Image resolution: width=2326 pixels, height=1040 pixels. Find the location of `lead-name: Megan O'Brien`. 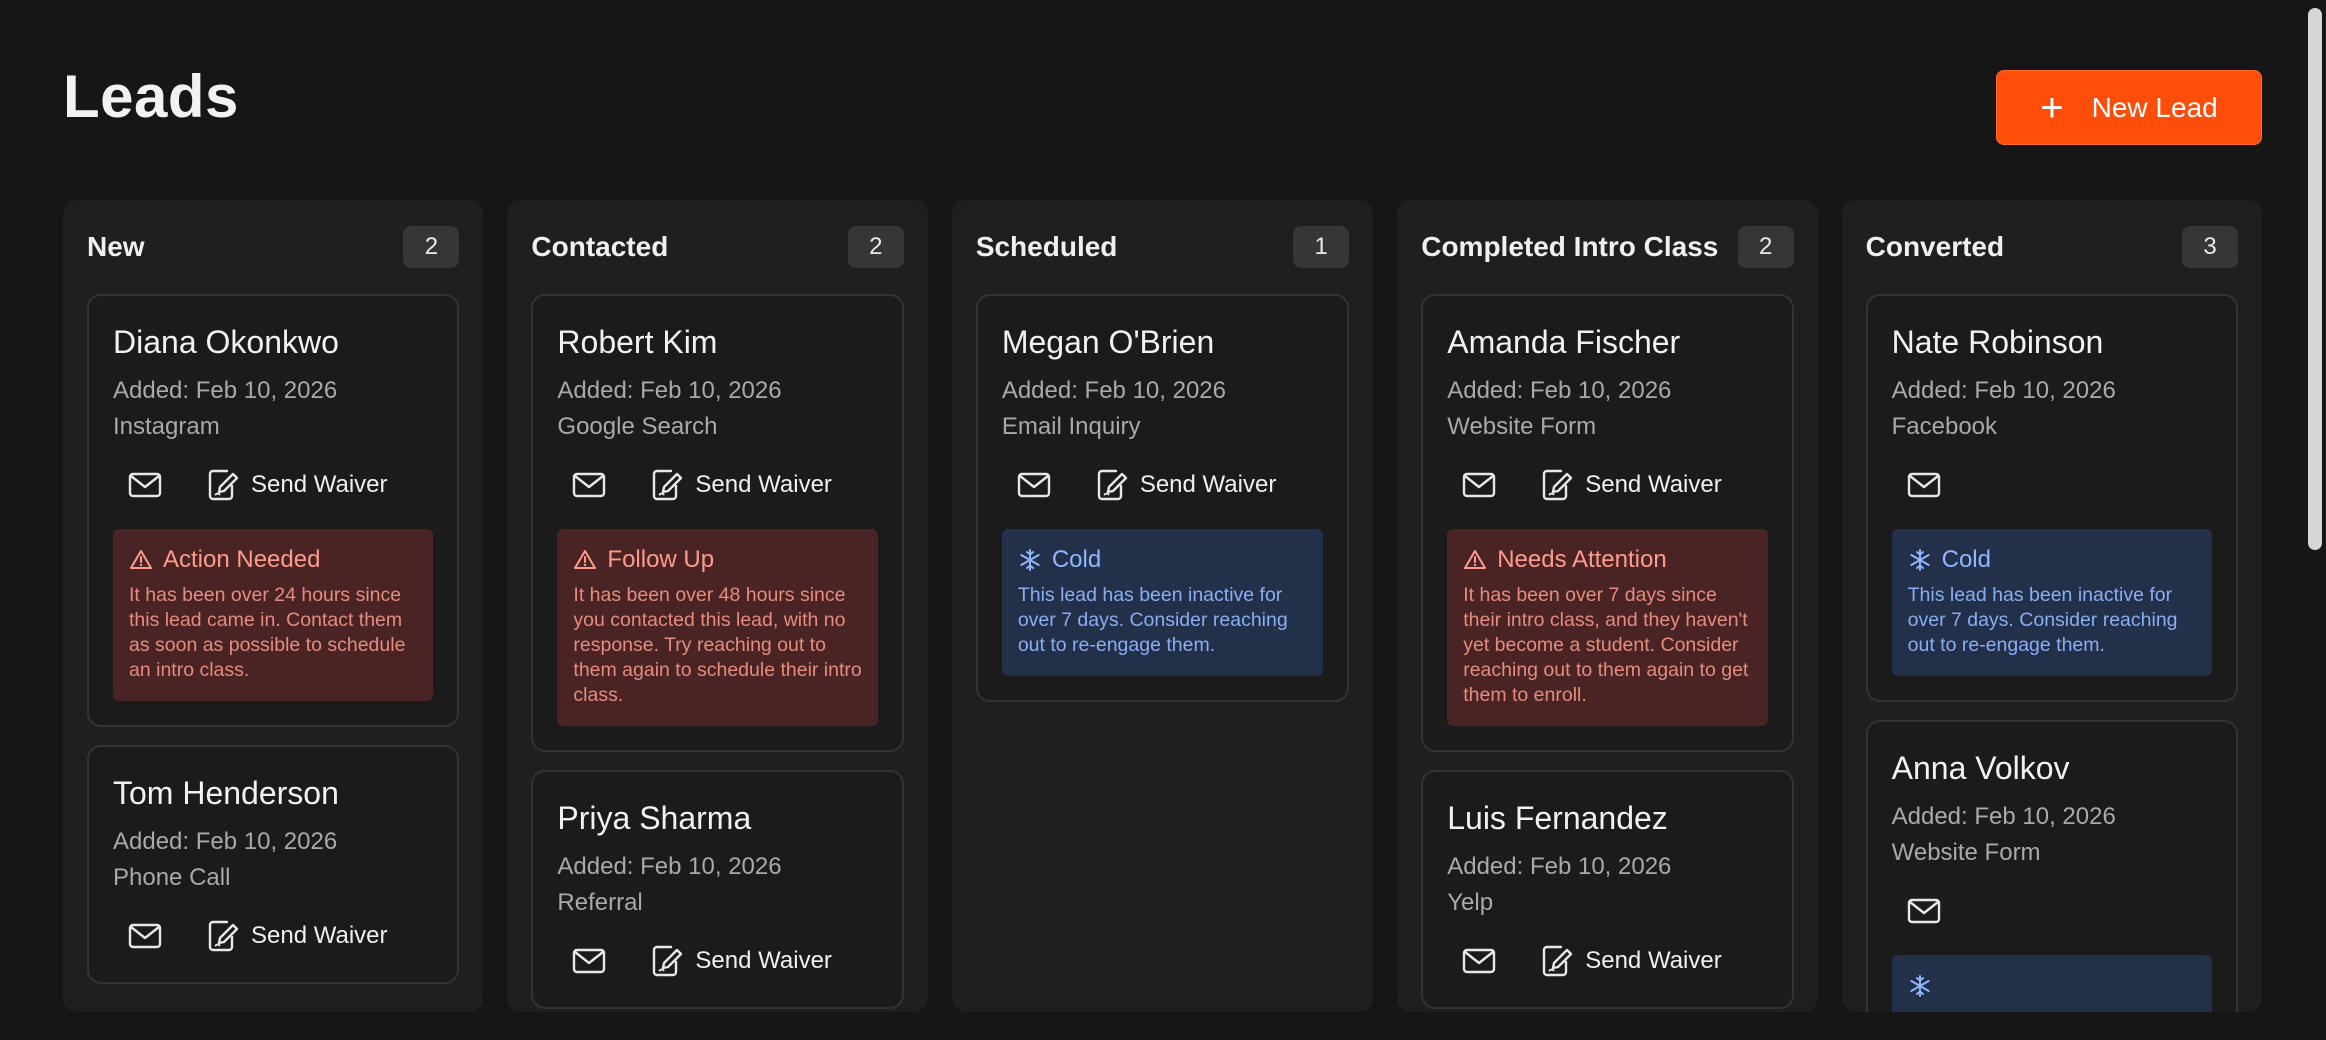

lead-name: Megan O'Brien is located at coordinates (1108, 342).